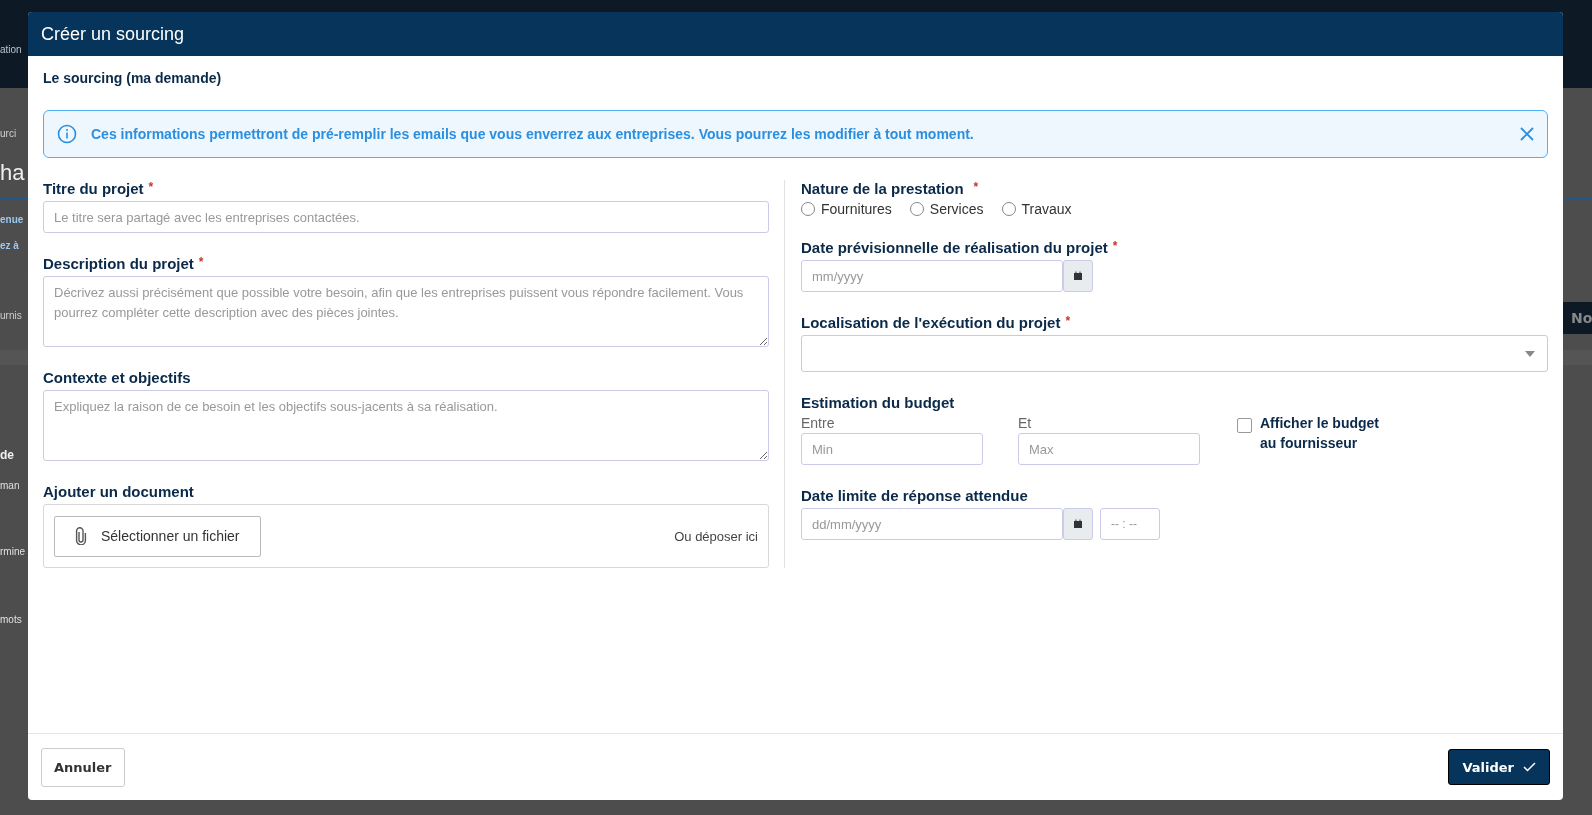  Describe the element at coordinates (11, 619) in the screenshot. I see `background-text: mots` at that location.